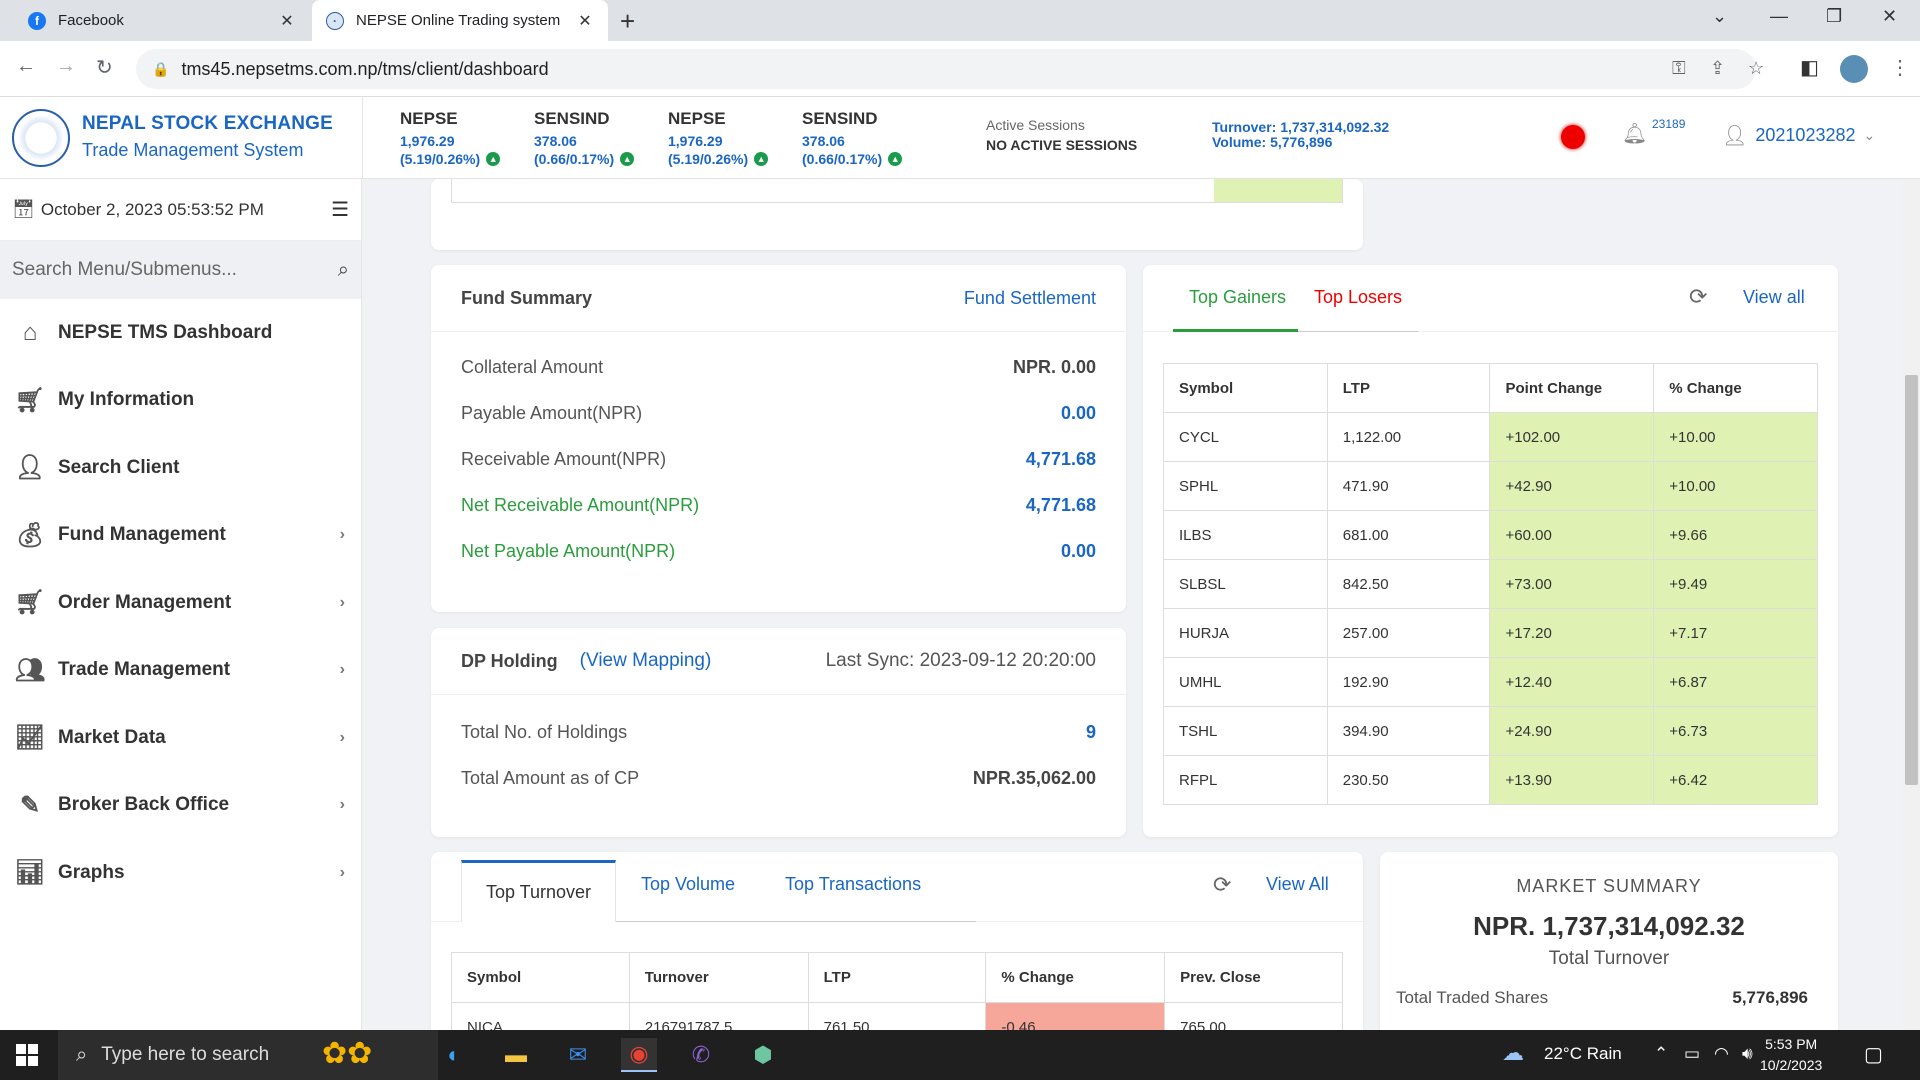 The width and height of the screenshot is (1920, 1080). What do you see at coordinates (1779, 16) in the screenshot?
I see `minimize-button: —` at bounding box center [1779, 16].